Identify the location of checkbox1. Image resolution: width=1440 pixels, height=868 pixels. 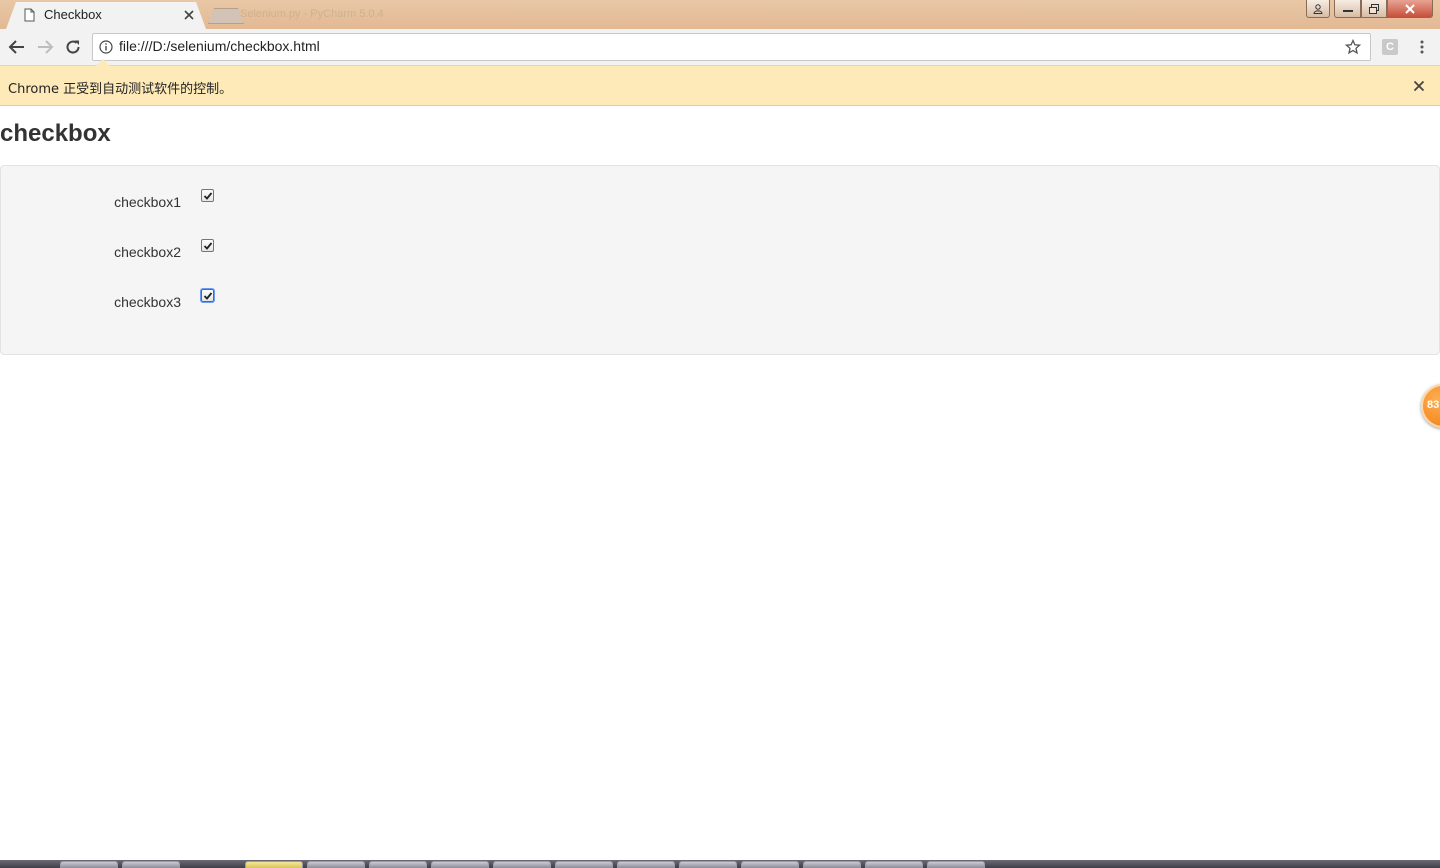
(207, 195).